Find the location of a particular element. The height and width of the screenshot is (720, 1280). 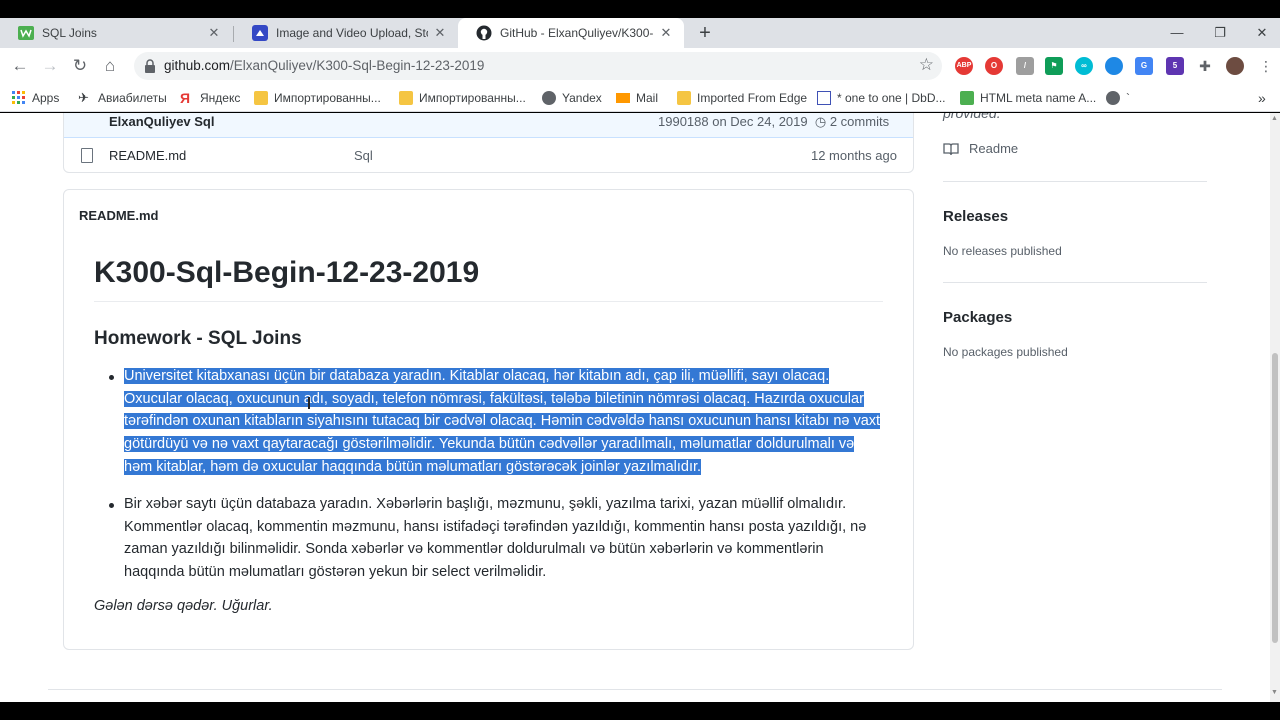

readme-subtitle: Homework - SQL Joins is located at coordinates (198, 338).